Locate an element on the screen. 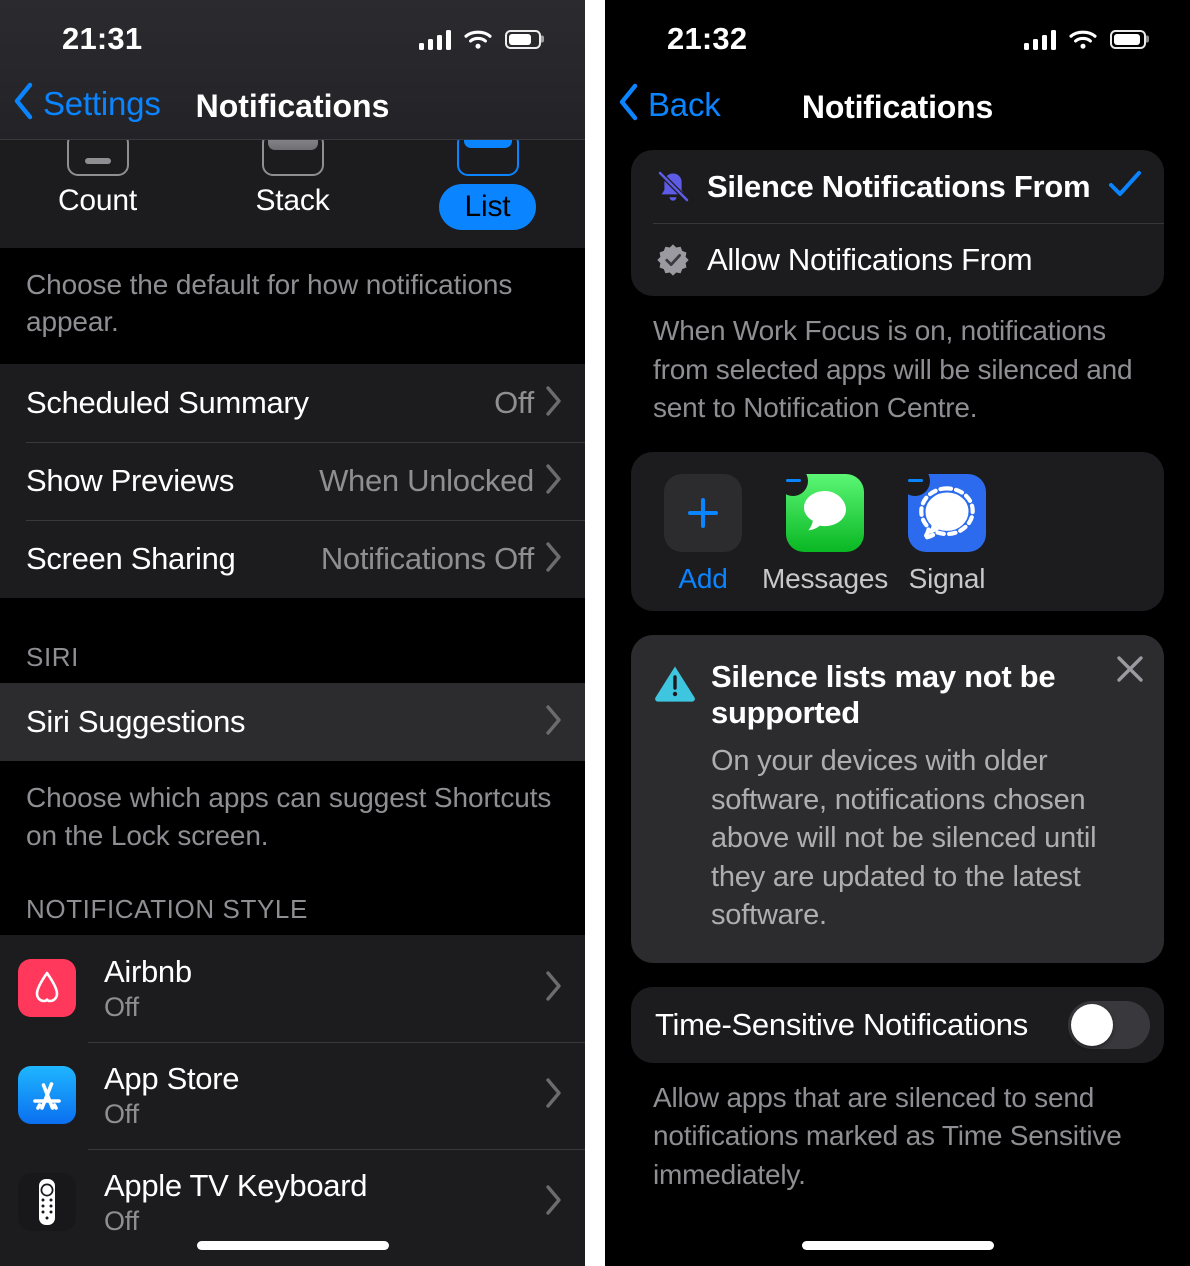  cellular-bars-icon is located at coordinates (434, 39).